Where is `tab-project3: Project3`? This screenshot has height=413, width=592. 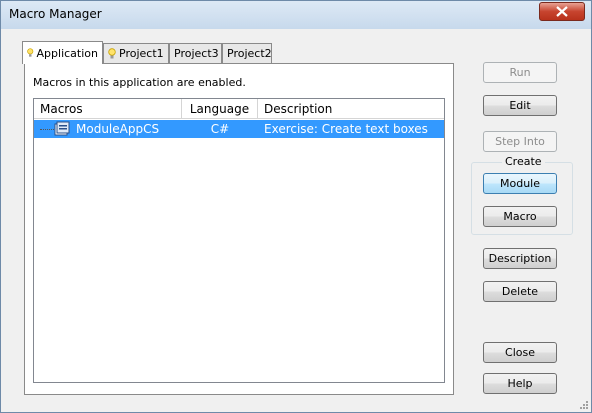 tab-project3: Project3 is located at coordinates (195, 53).